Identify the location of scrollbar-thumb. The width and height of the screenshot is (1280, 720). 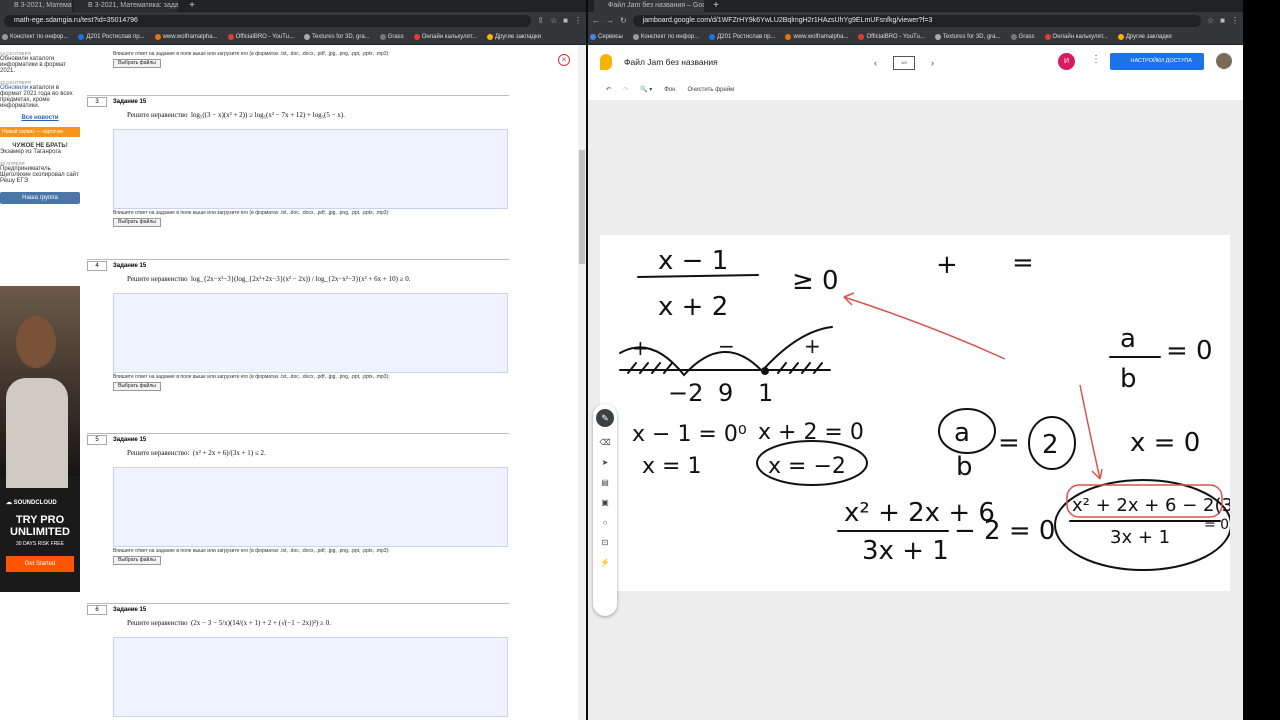
(582, 207).